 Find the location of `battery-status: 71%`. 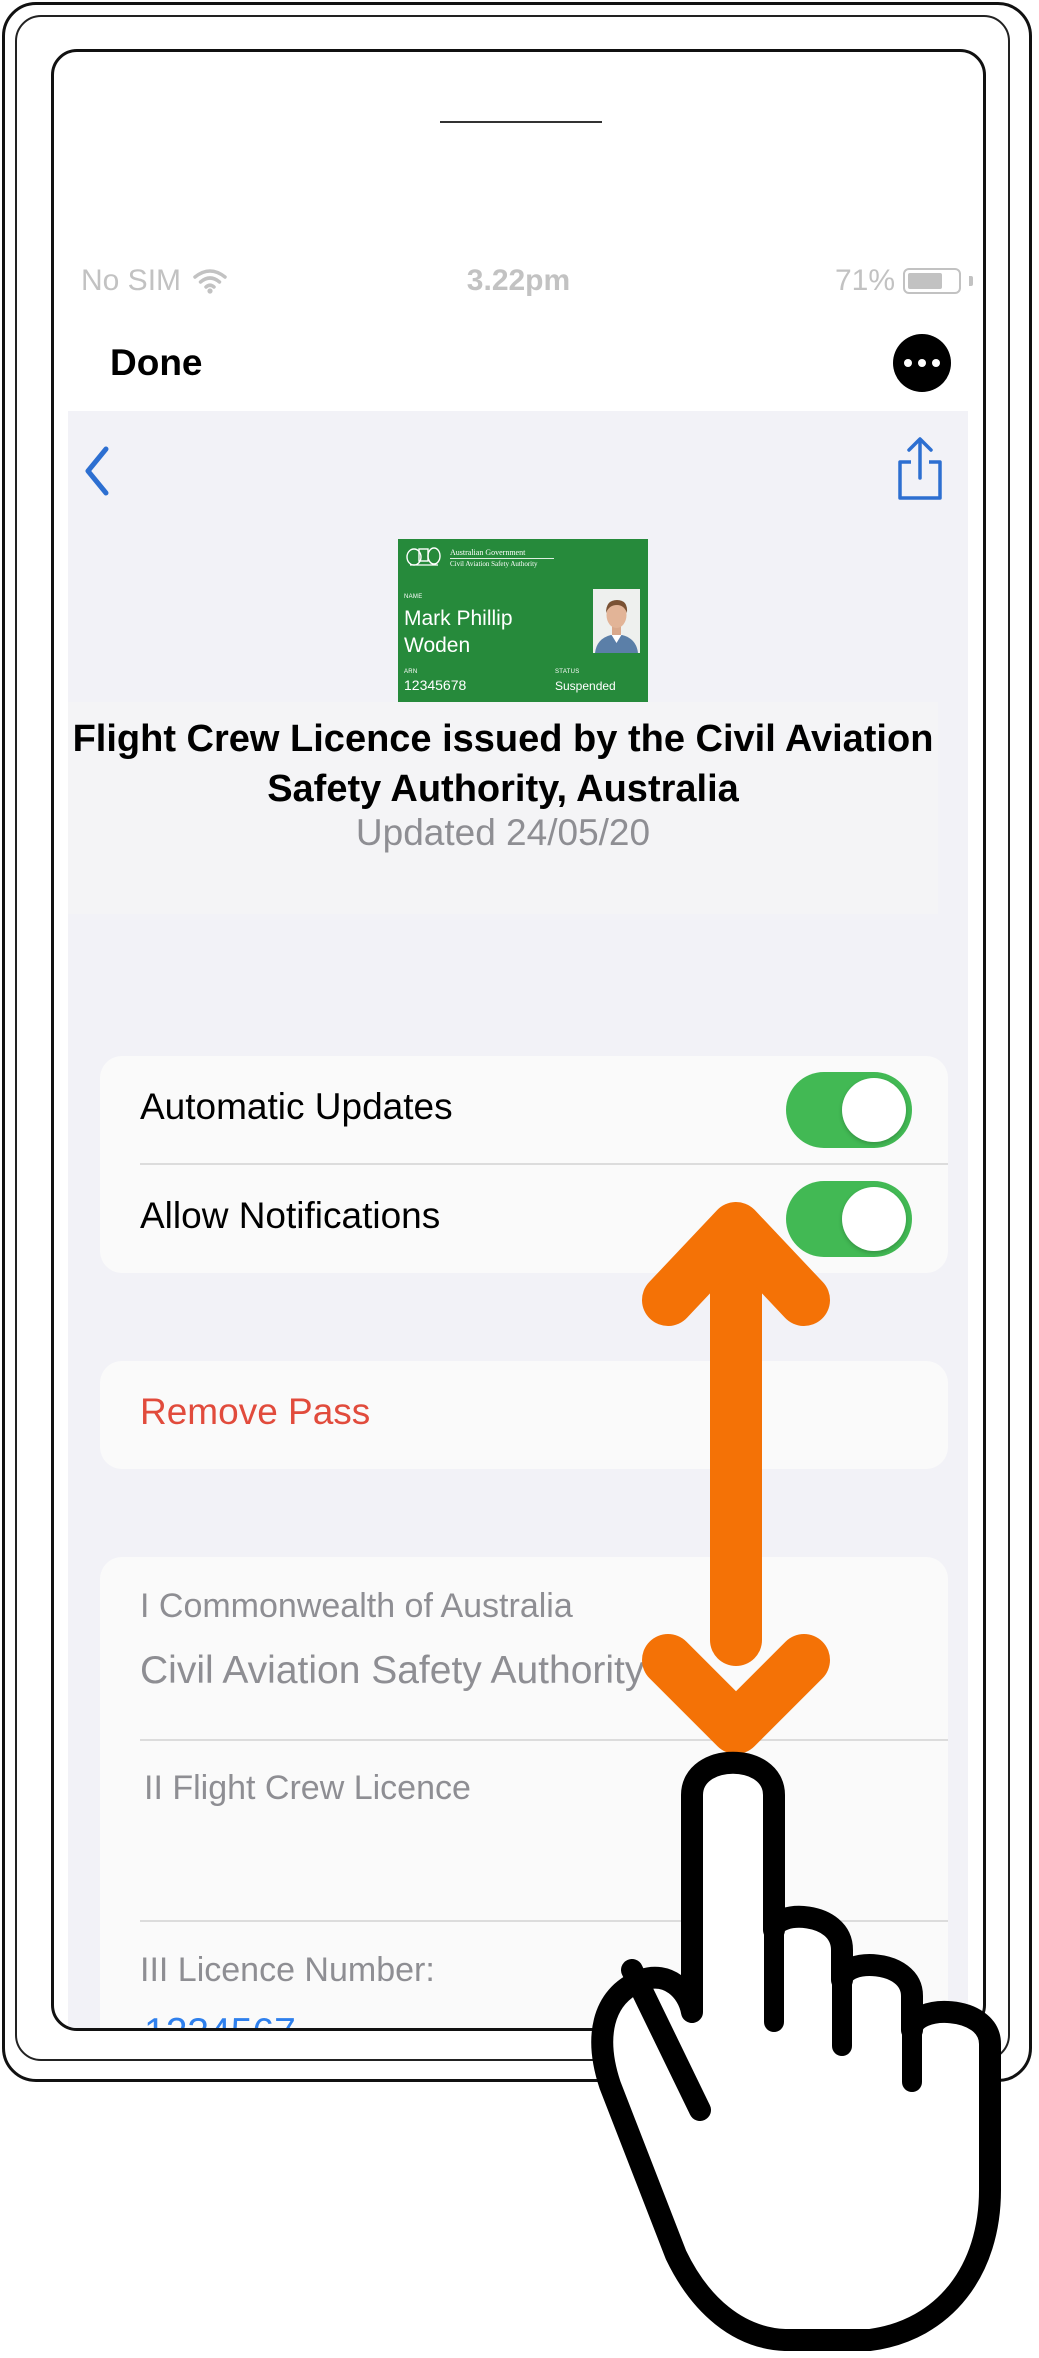

battery-status: 71% is located at coordinates (904, 281).